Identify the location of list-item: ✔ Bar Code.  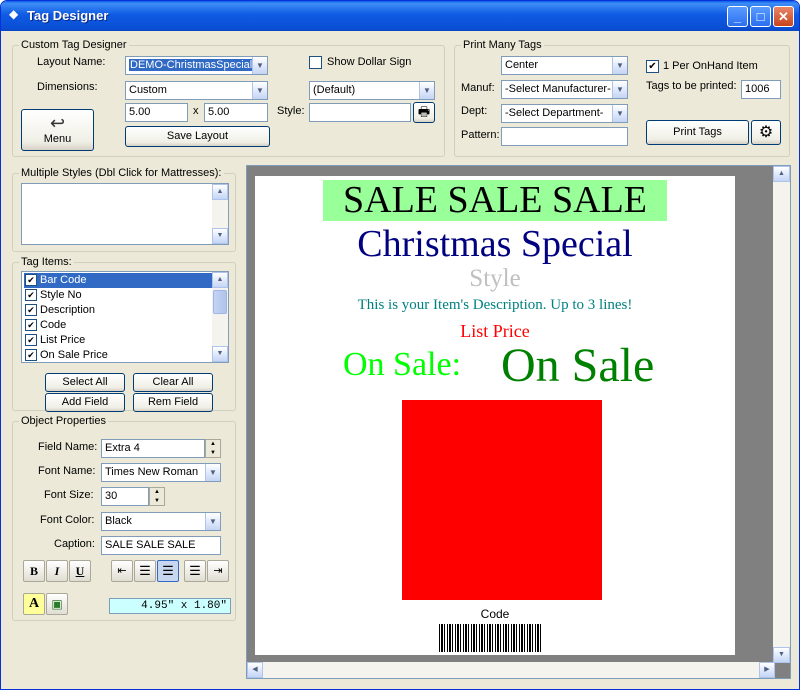
(118, 280).